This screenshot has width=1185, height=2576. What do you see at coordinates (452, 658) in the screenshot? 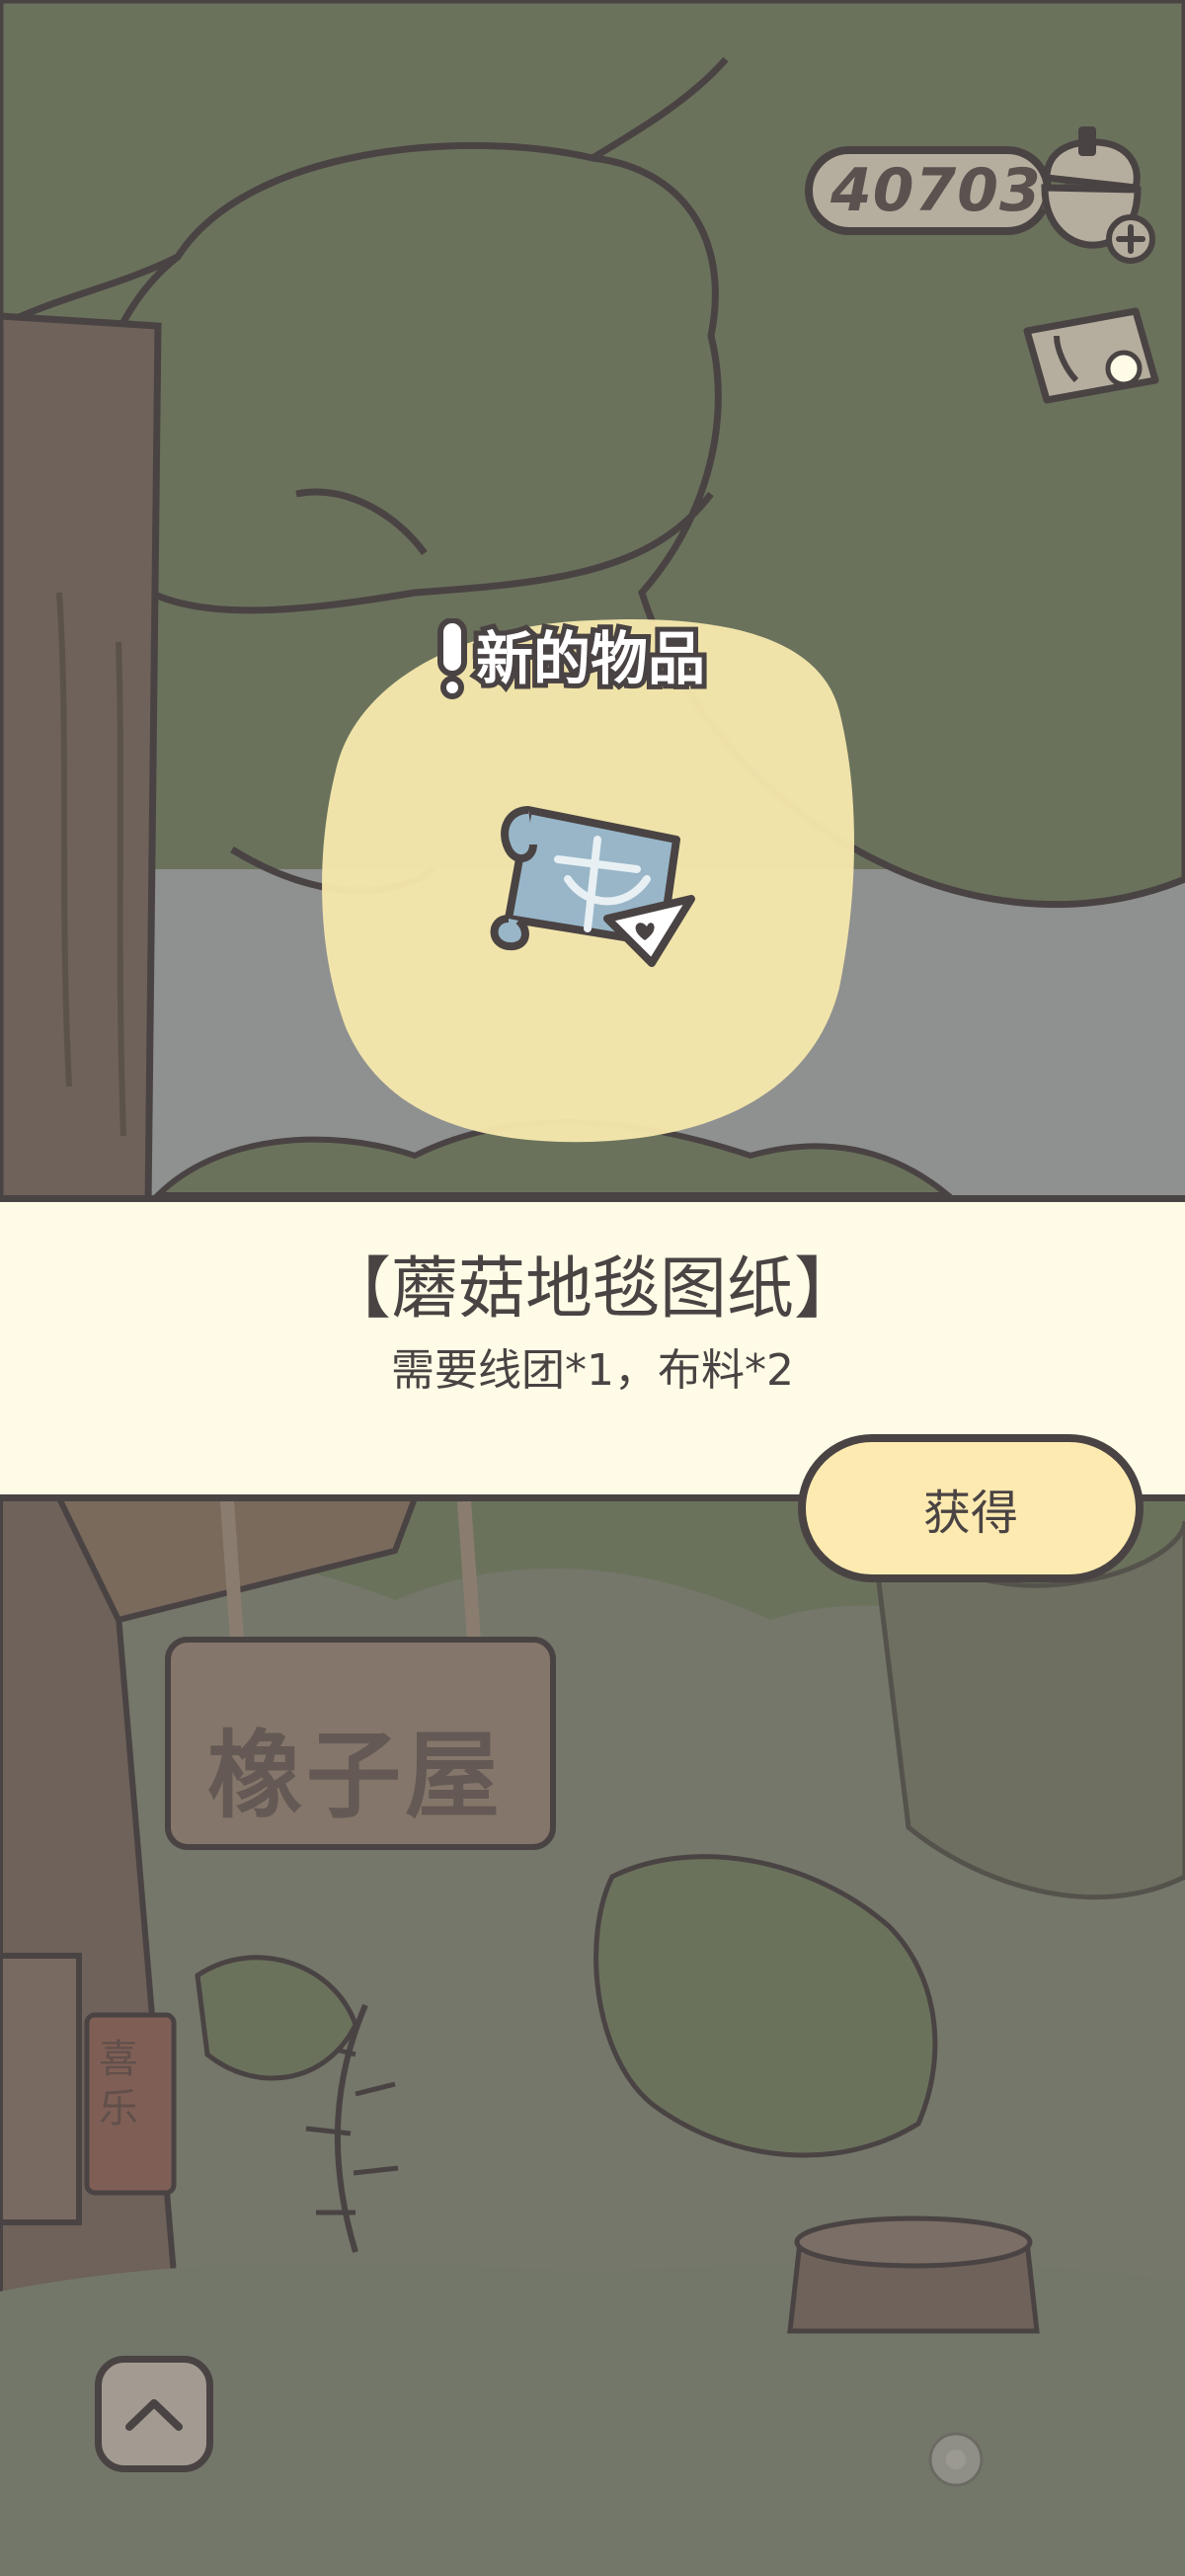
I see `exclamation-icon` at bounding box center [452, 658].